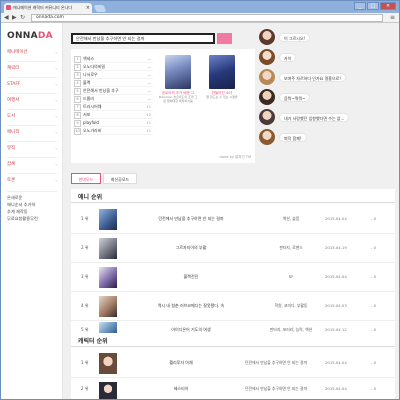  What do you see at coordinates (17, 52) in the screenshot?
I see `sidebar-item-label: 애니메이션` at bounding box center [17, 52].